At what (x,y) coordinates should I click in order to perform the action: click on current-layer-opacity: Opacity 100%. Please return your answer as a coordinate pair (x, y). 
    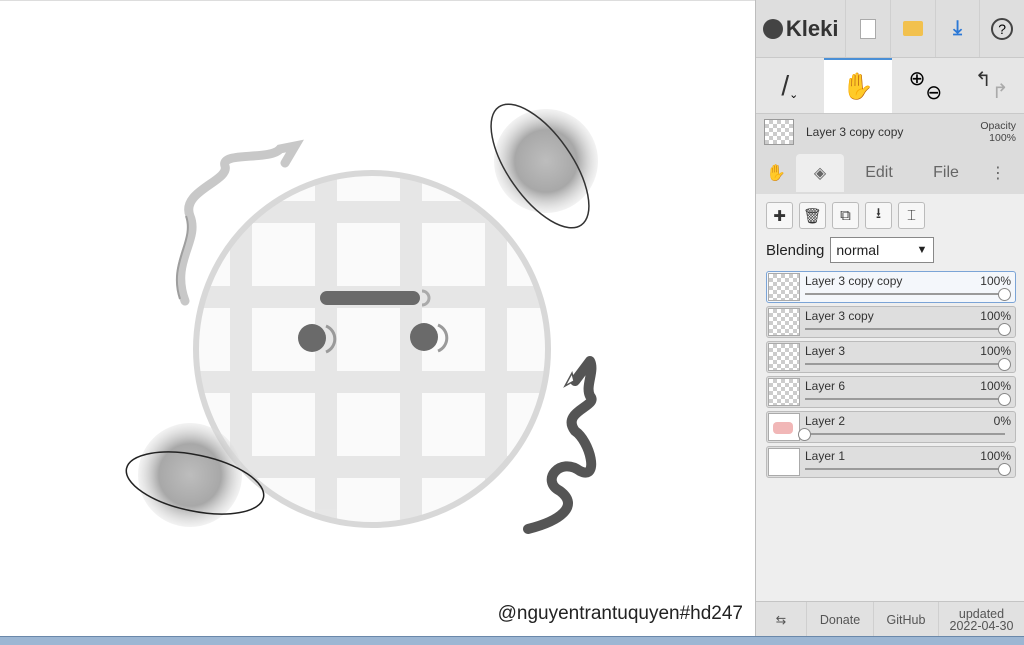
    Looking at the image, I should click on (998, 132).